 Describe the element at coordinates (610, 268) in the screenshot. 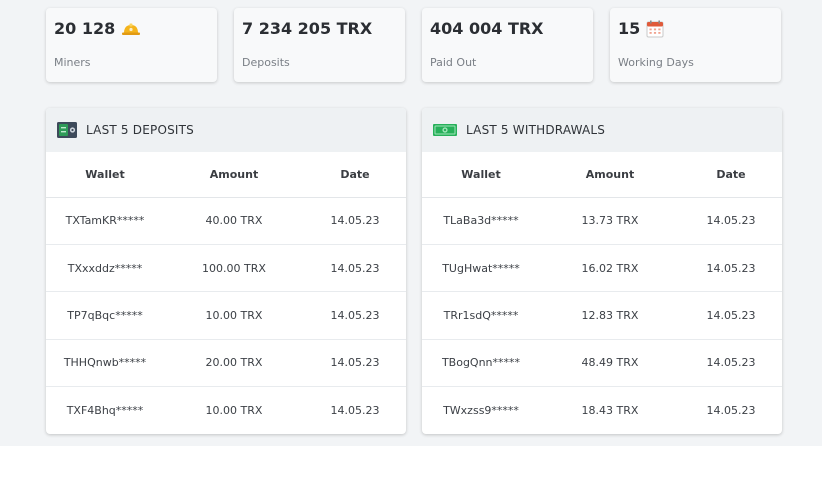

I see `cell-amount: 16.02 TRX` at that location.